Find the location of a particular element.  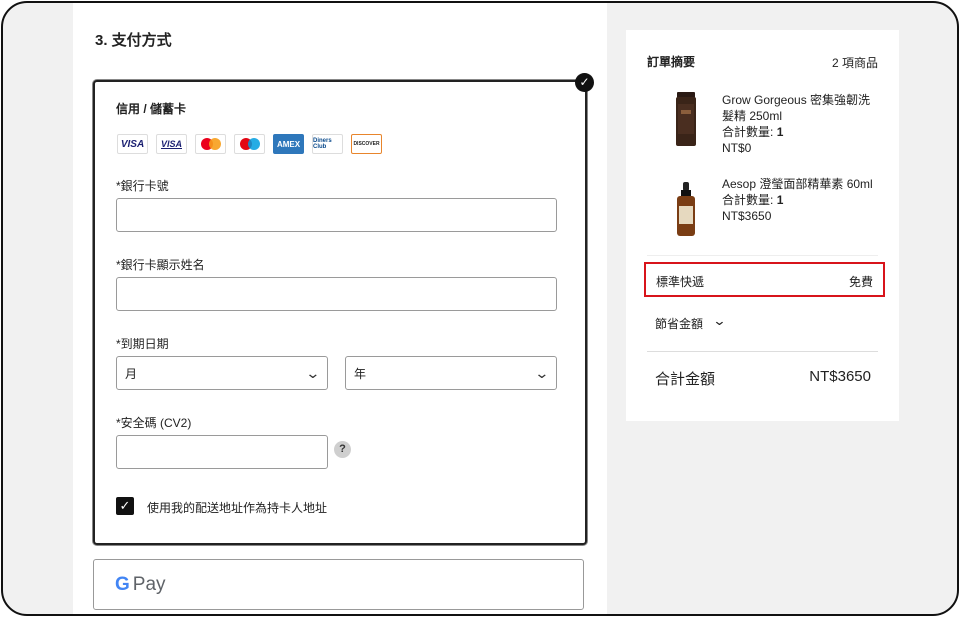

cart-item: Aesop 澄瑩面部精華素 60ml 合計數量: 1 NT$3650 is located at coordinates (802, 200).